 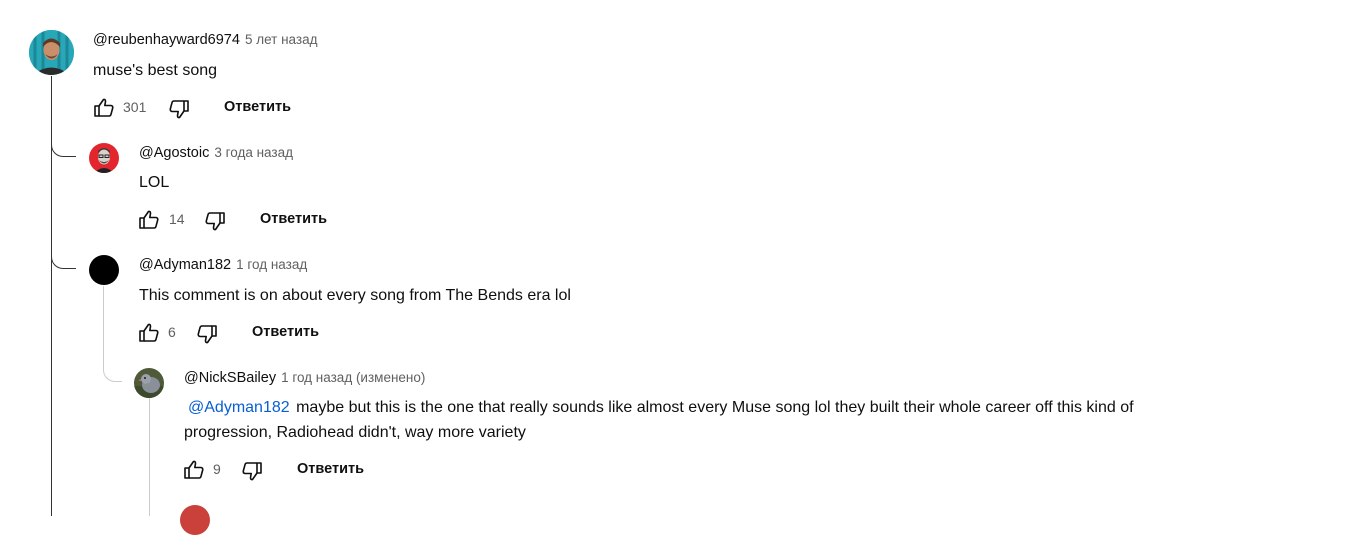 What do you see at coordinates (63, 147) in the screenshot?
I see `thread-connector-agostoic` at bounding box center [63, 147].